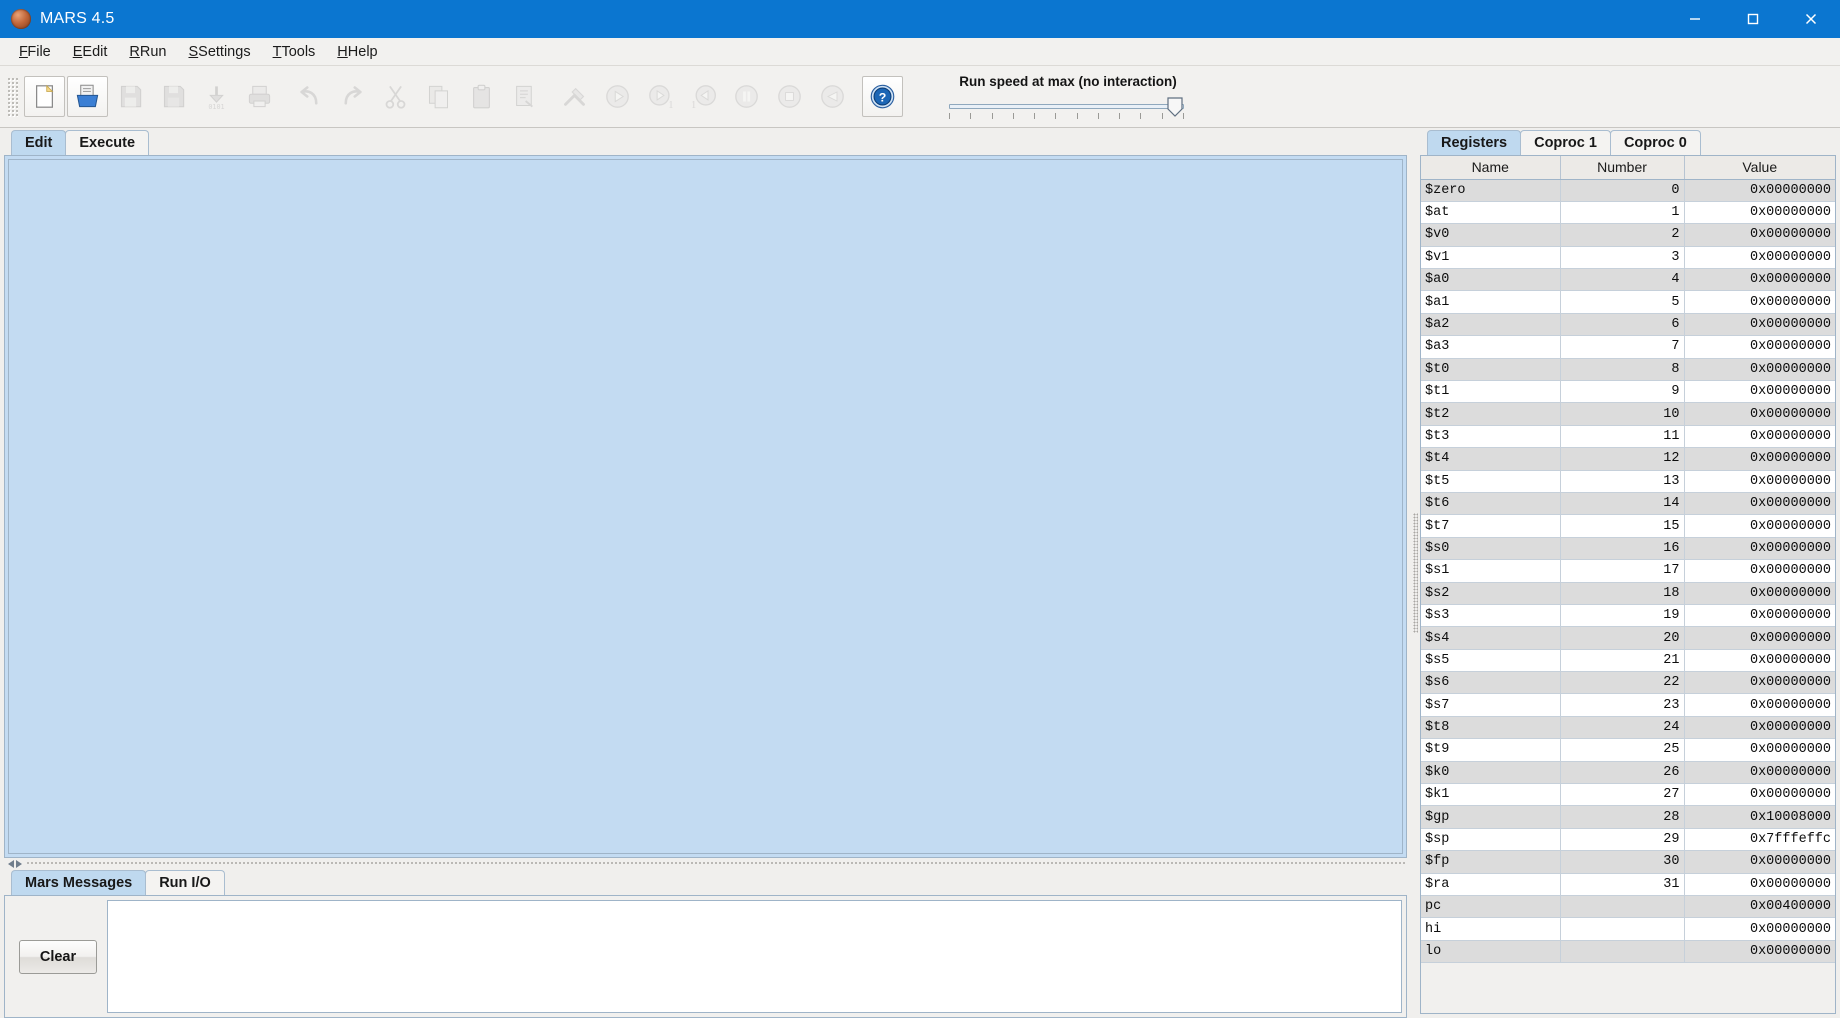  Describe the element at coordinates (746, 96) in the screenshot. I see `pause-button` at that location.